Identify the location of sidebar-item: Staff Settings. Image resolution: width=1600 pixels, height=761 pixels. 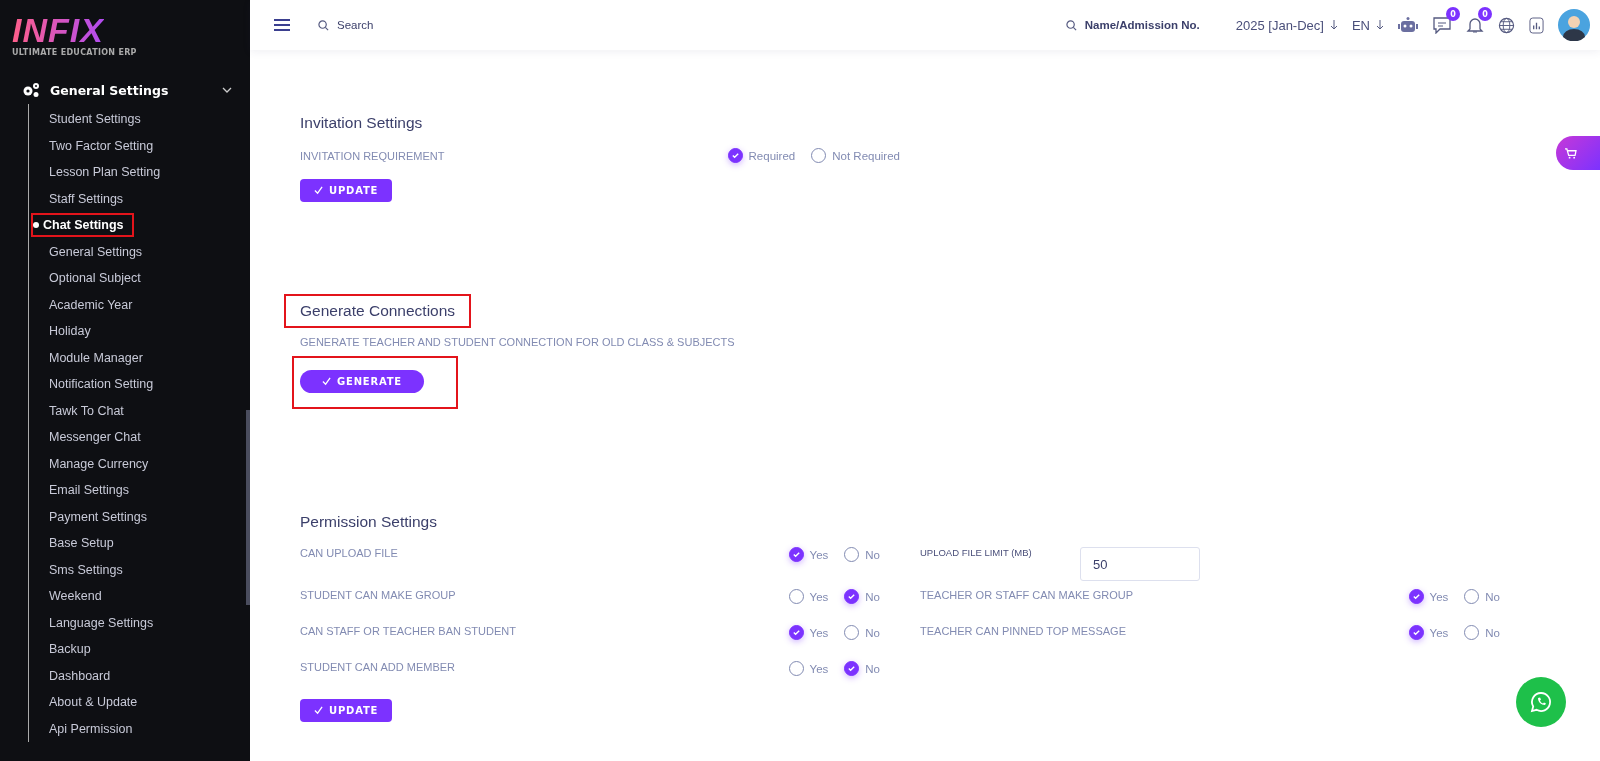
(86, 198).